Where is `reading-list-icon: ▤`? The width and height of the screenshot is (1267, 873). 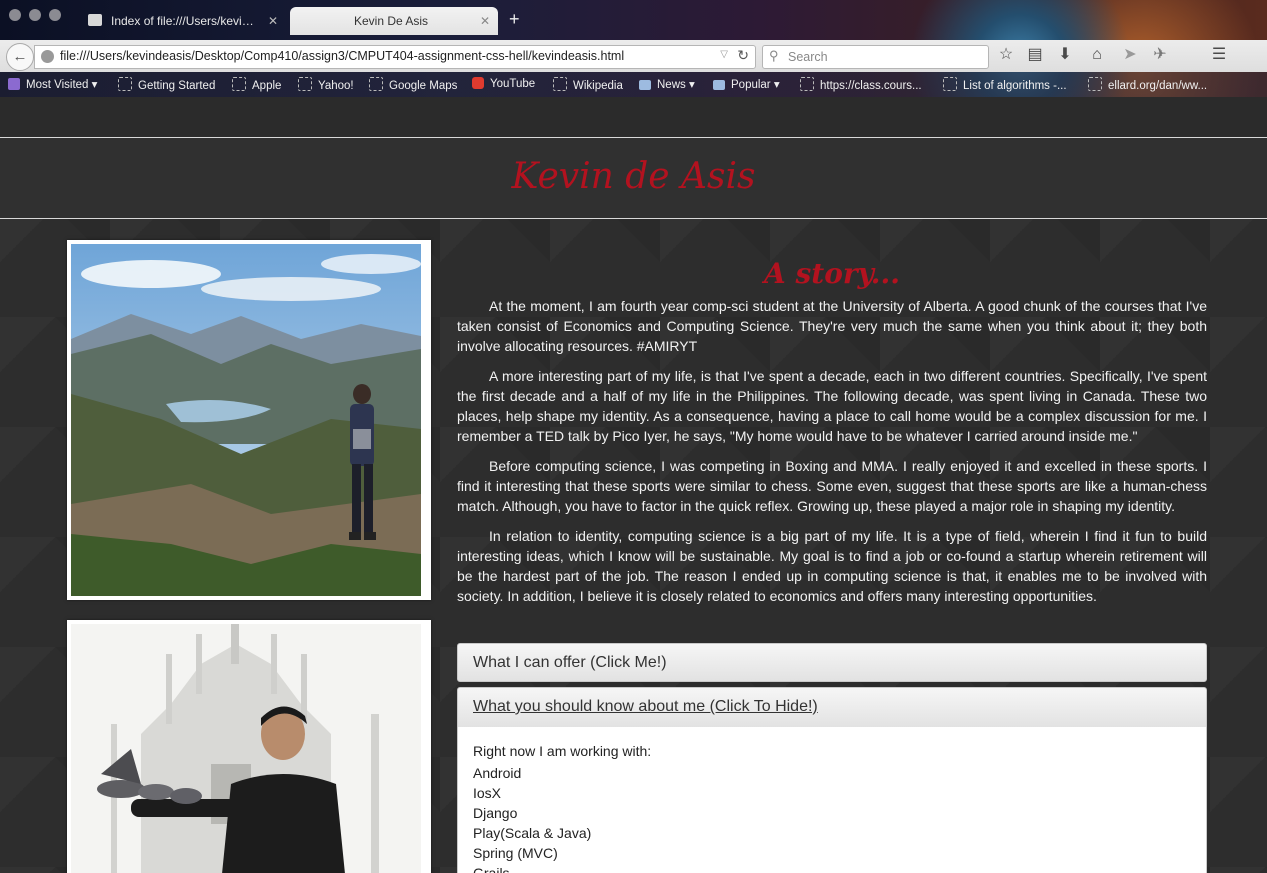
reading-list-icon: ▤ is located at coordinates (1035, 55).